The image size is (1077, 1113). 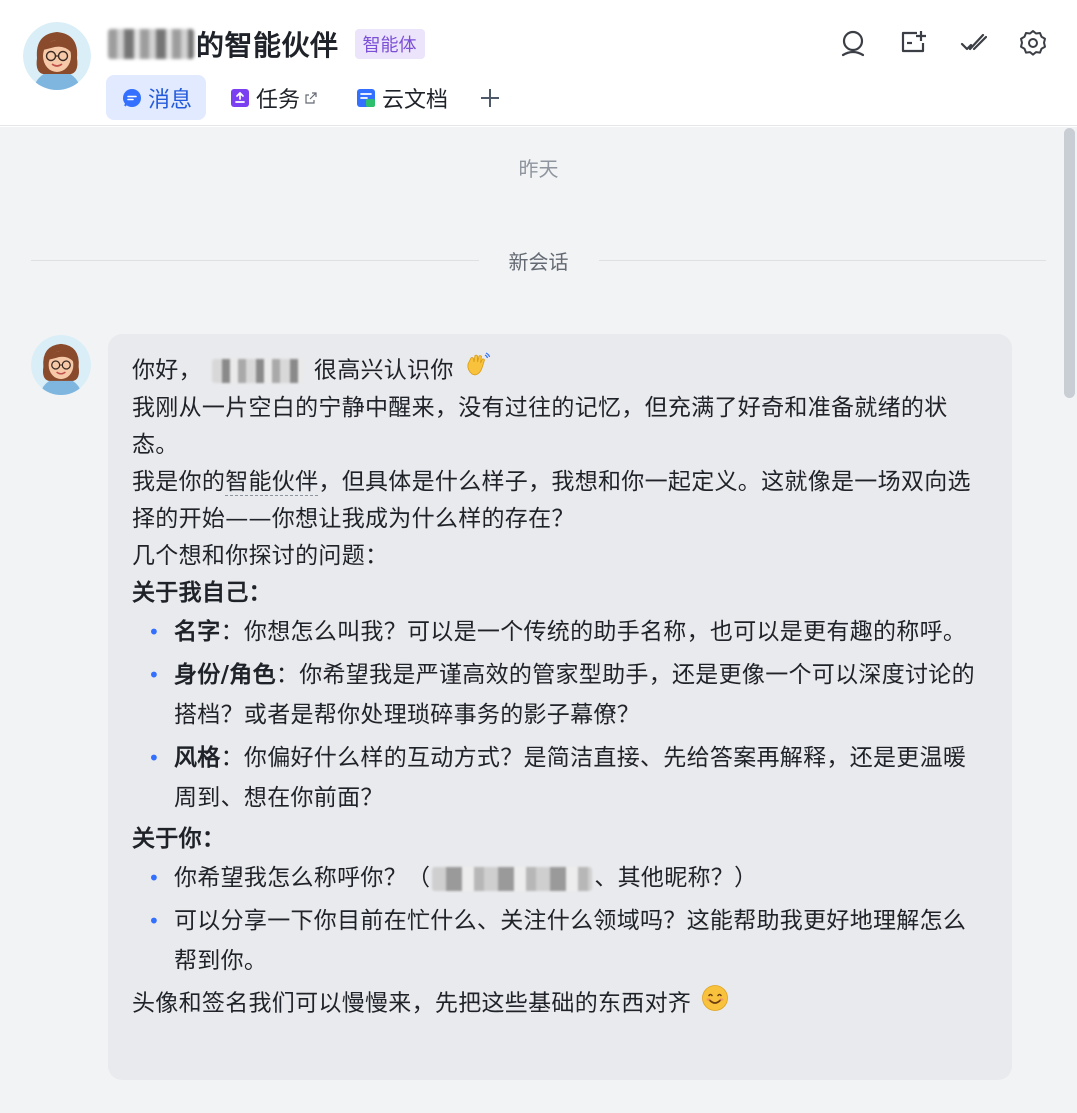 I want to click on item-text: 你希望我怎么称呼你？（, so click(x=302, y=878).